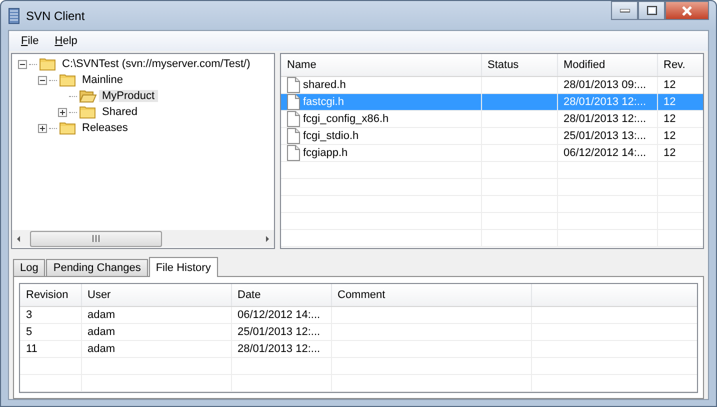 This screenshot has width=717, height=407. Describe the element at coordinates (492, 136) in the screenshot. I see `file-row: fcgi_stdio.h 25/01/2013 13:... 12` at that location.